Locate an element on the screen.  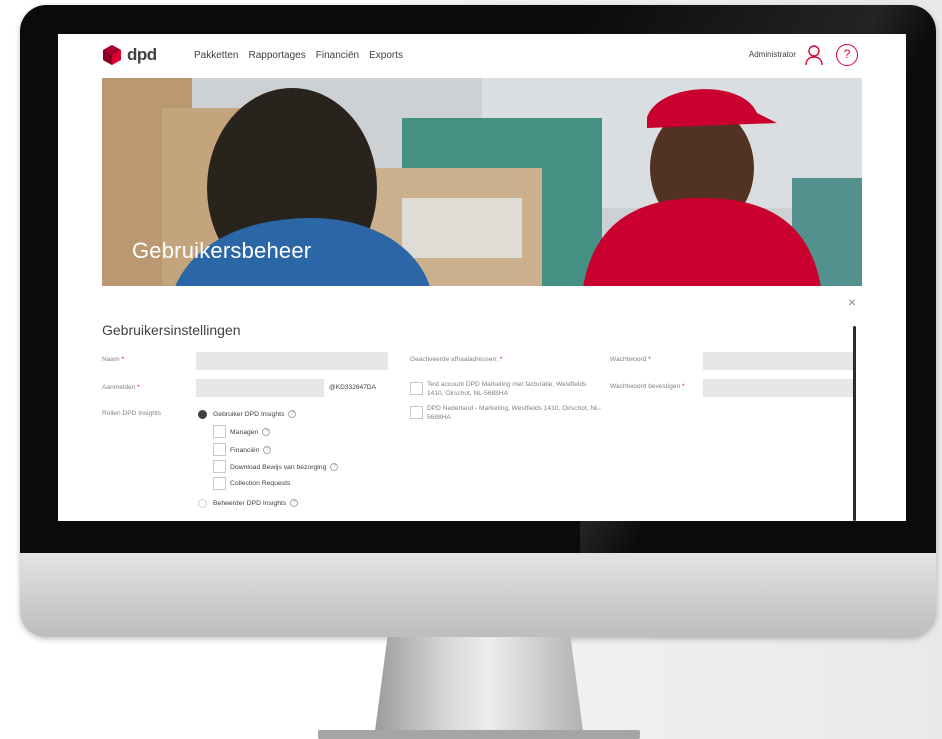
checkbox-managen is located at coordinates (219, 431).